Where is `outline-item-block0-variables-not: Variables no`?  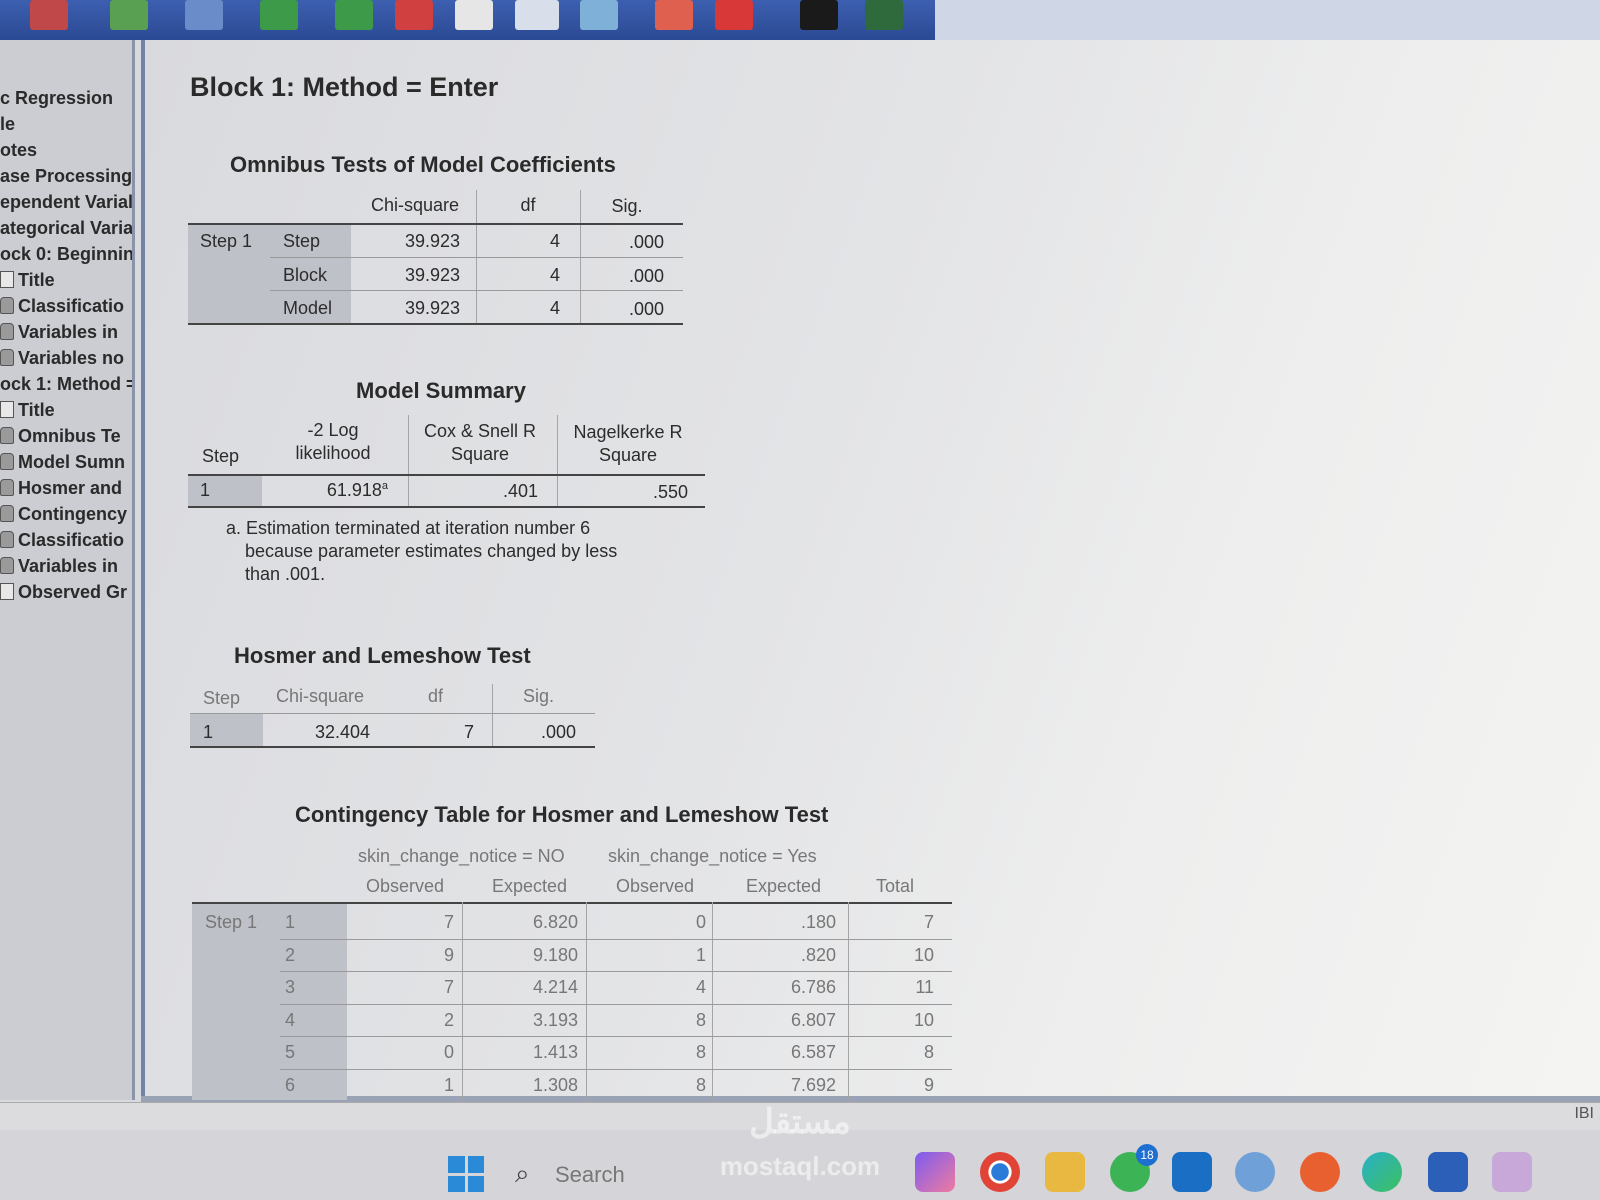
outline-item-block0-variables-not: Variables no is located at coordinates (66, 361).